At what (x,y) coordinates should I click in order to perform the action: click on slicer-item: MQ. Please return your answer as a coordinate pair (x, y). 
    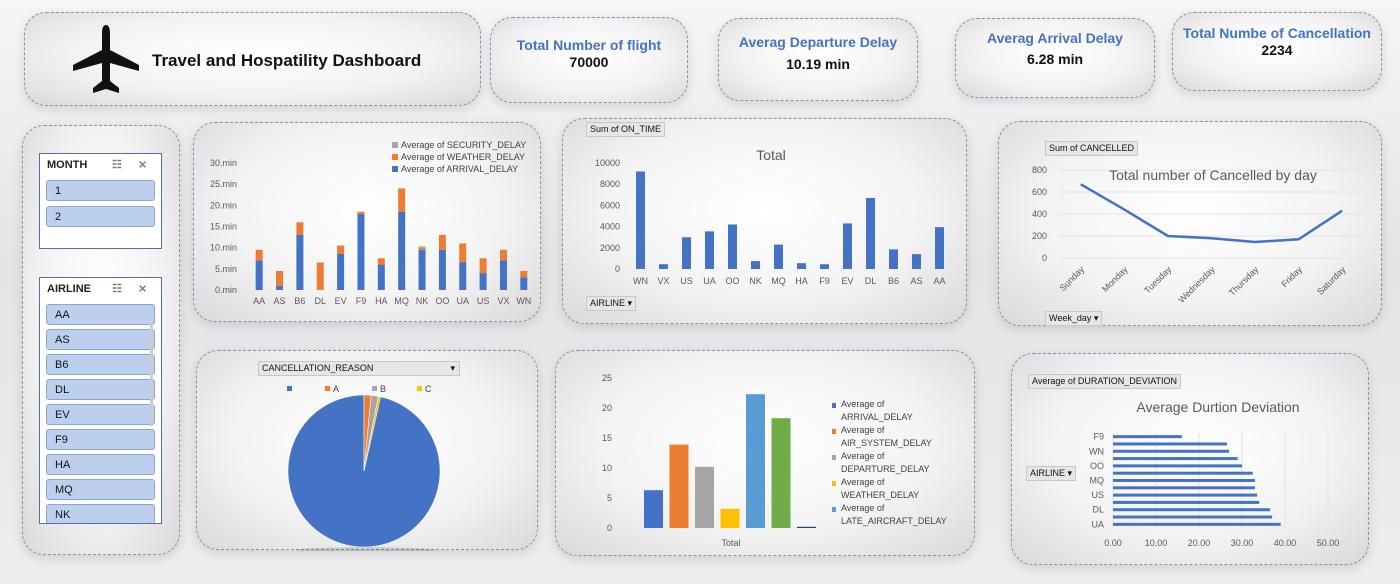
    Looking at the image, I should click on (100, 489).